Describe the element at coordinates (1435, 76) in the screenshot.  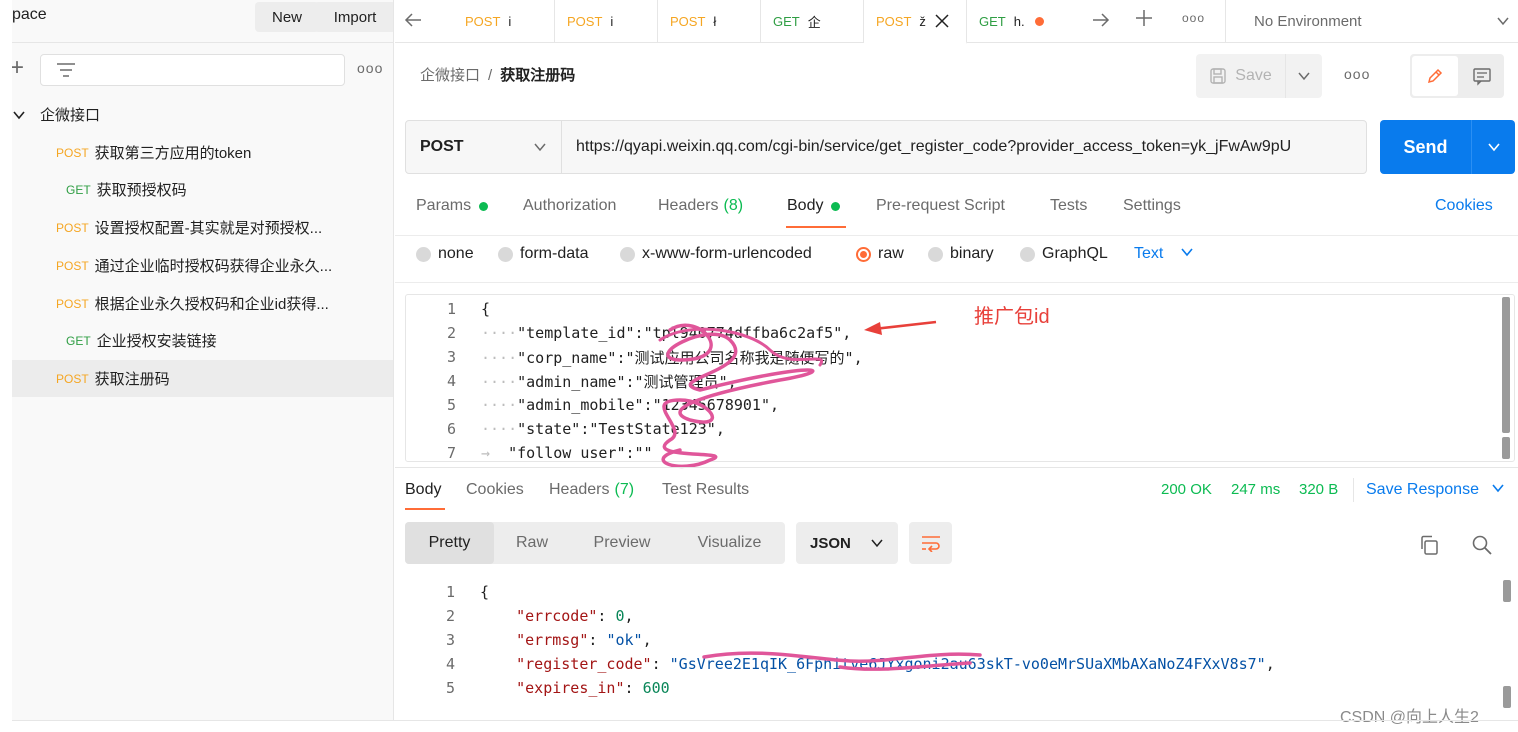
I see `edit-mode-button` at that location.